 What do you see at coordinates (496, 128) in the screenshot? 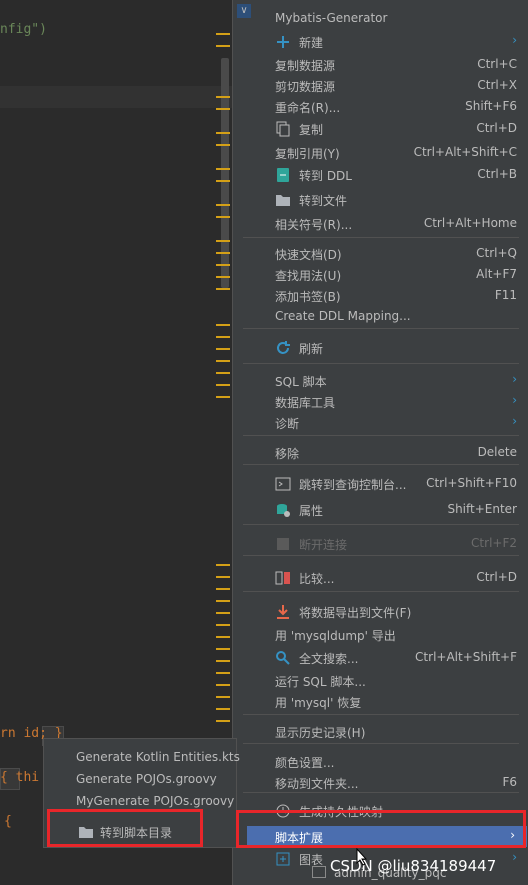
I see `menu-item-shortcut: Ctrl+D` at bounding box center [496, 128].